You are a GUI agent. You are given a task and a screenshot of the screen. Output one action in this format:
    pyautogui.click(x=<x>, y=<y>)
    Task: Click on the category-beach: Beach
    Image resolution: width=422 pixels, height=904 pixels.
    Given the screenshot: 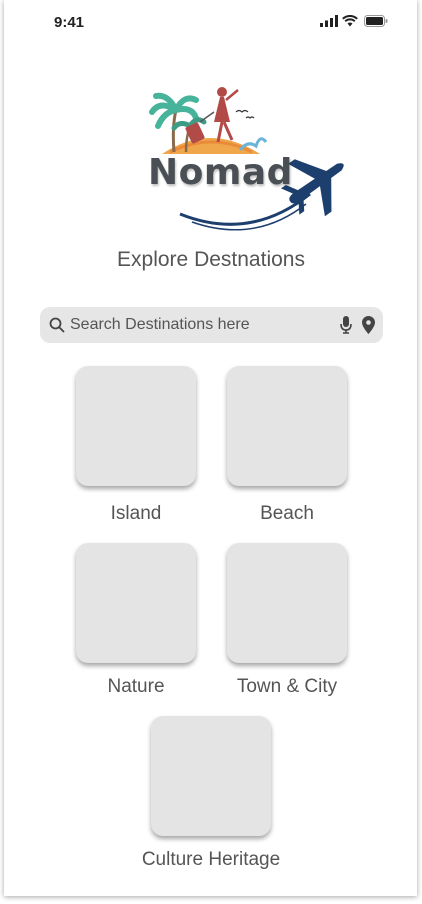 What is the action you would take?
    pyautogui.click(x=287, y=445)
    